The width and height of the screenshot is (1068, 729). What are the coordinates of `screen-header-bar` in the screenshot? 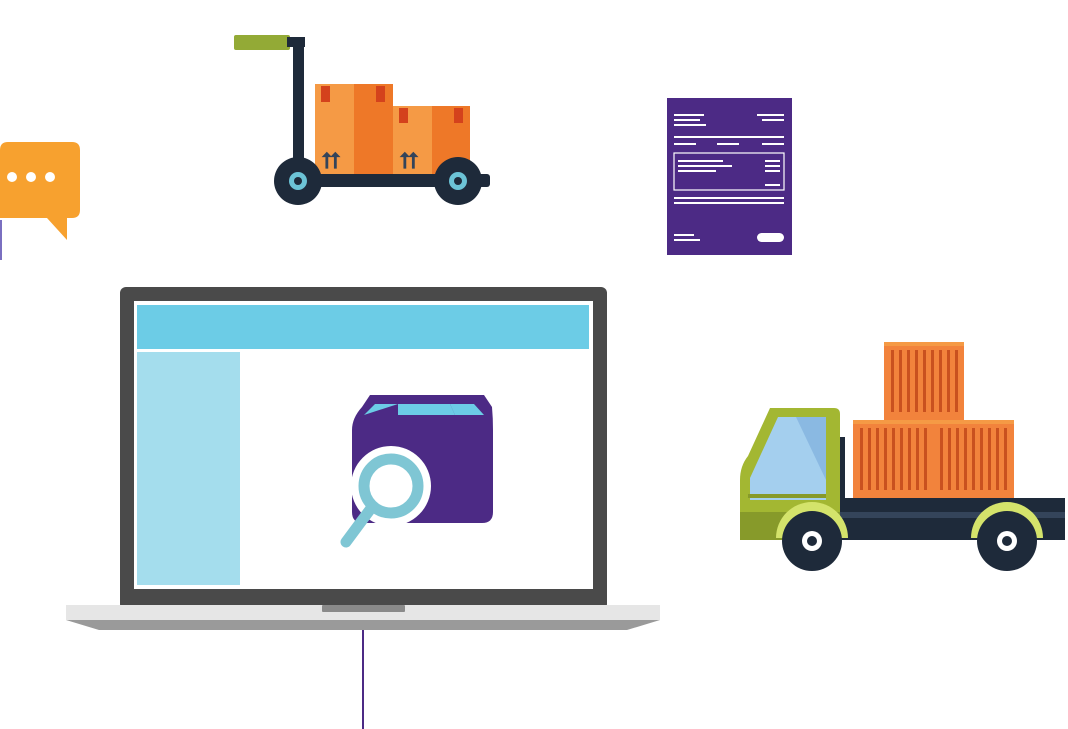 It's located at (363, 327).